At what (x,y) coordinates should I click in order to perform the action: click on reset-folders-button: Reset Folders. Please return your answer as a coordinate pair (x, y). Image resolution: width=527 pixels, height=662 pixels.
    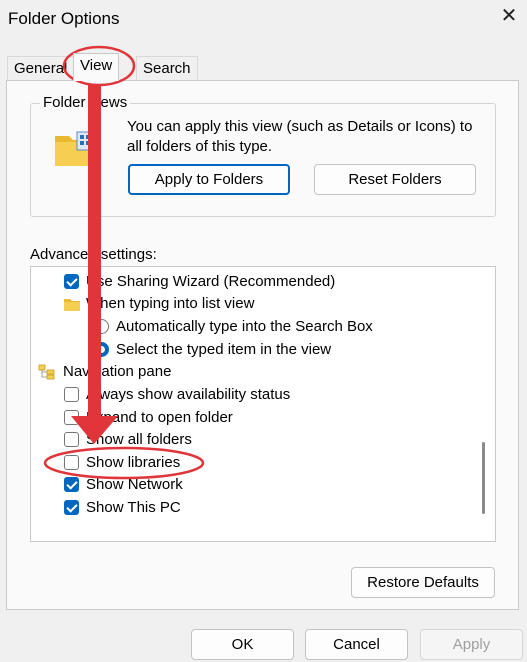
    Looking at the image, I should click on (395, 179).